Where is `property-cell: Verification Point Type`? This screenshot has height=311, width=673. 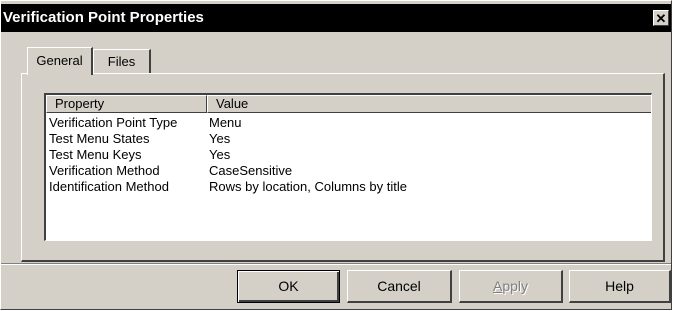
property-cell: Verification Point Type is located at coordinates (113, 122).